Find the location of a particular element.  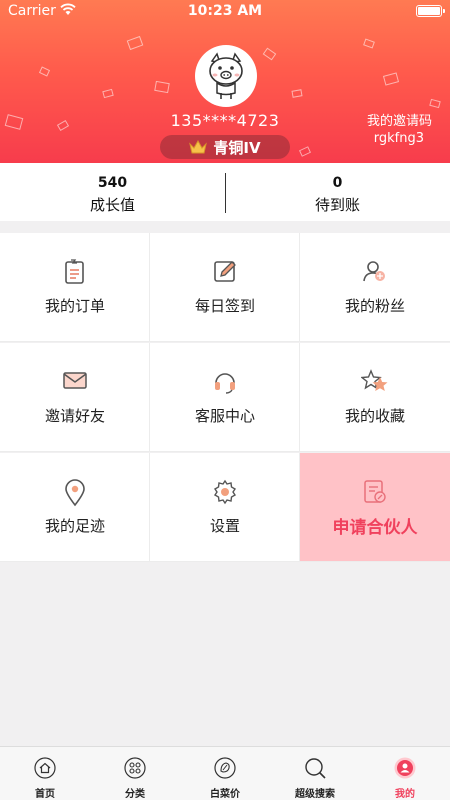

tab-cabbage-price: 白菜价 is located at coordinates (225, 773).